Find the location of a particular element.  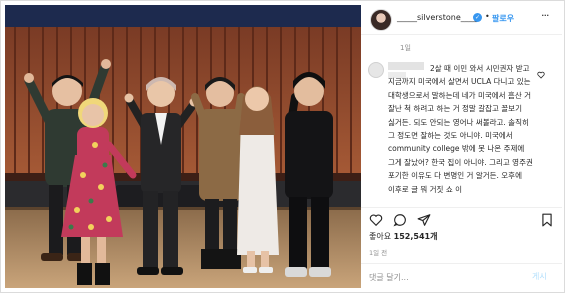

add-comment-bar: 게시 is located at coordinates (461, 276).